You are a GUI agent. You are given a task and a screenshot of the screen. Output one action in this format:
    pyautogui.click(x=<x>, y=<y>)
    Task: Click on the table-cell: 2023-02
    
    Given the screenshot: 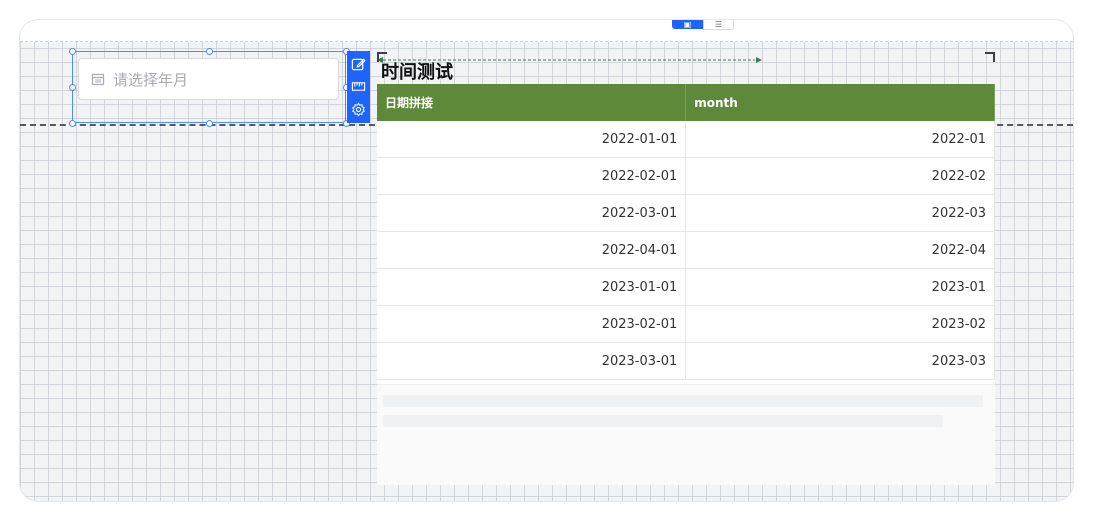 What is the action you would take?
    pyautogui.click(x=840, y=324)
    